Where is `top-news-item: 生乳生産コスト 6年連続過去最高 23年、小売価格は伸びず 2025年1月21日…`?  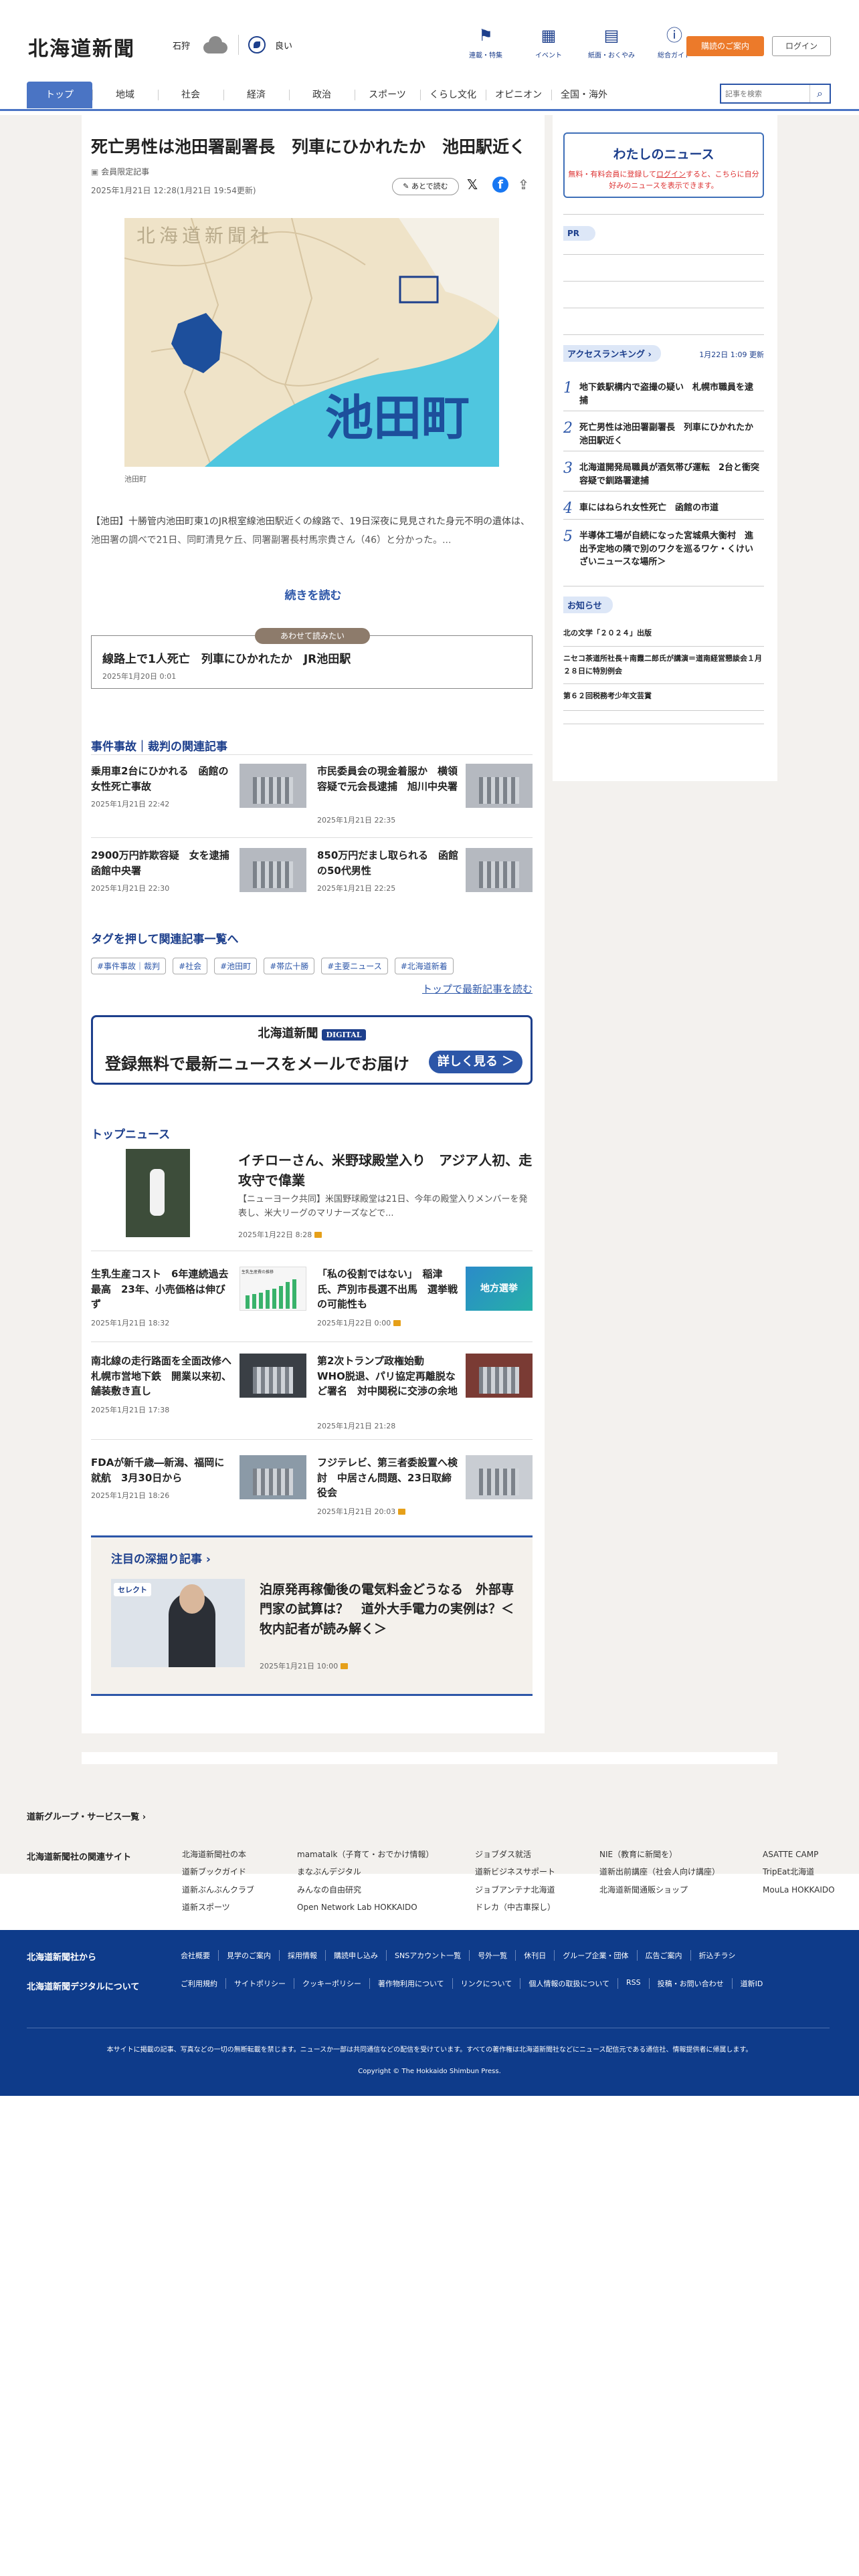 top-news-item: 生乳生産コスト 6年連続過去最高 23年、小売価格は伸びず 2025年1月21日… is located at coordinates (198, 1297).